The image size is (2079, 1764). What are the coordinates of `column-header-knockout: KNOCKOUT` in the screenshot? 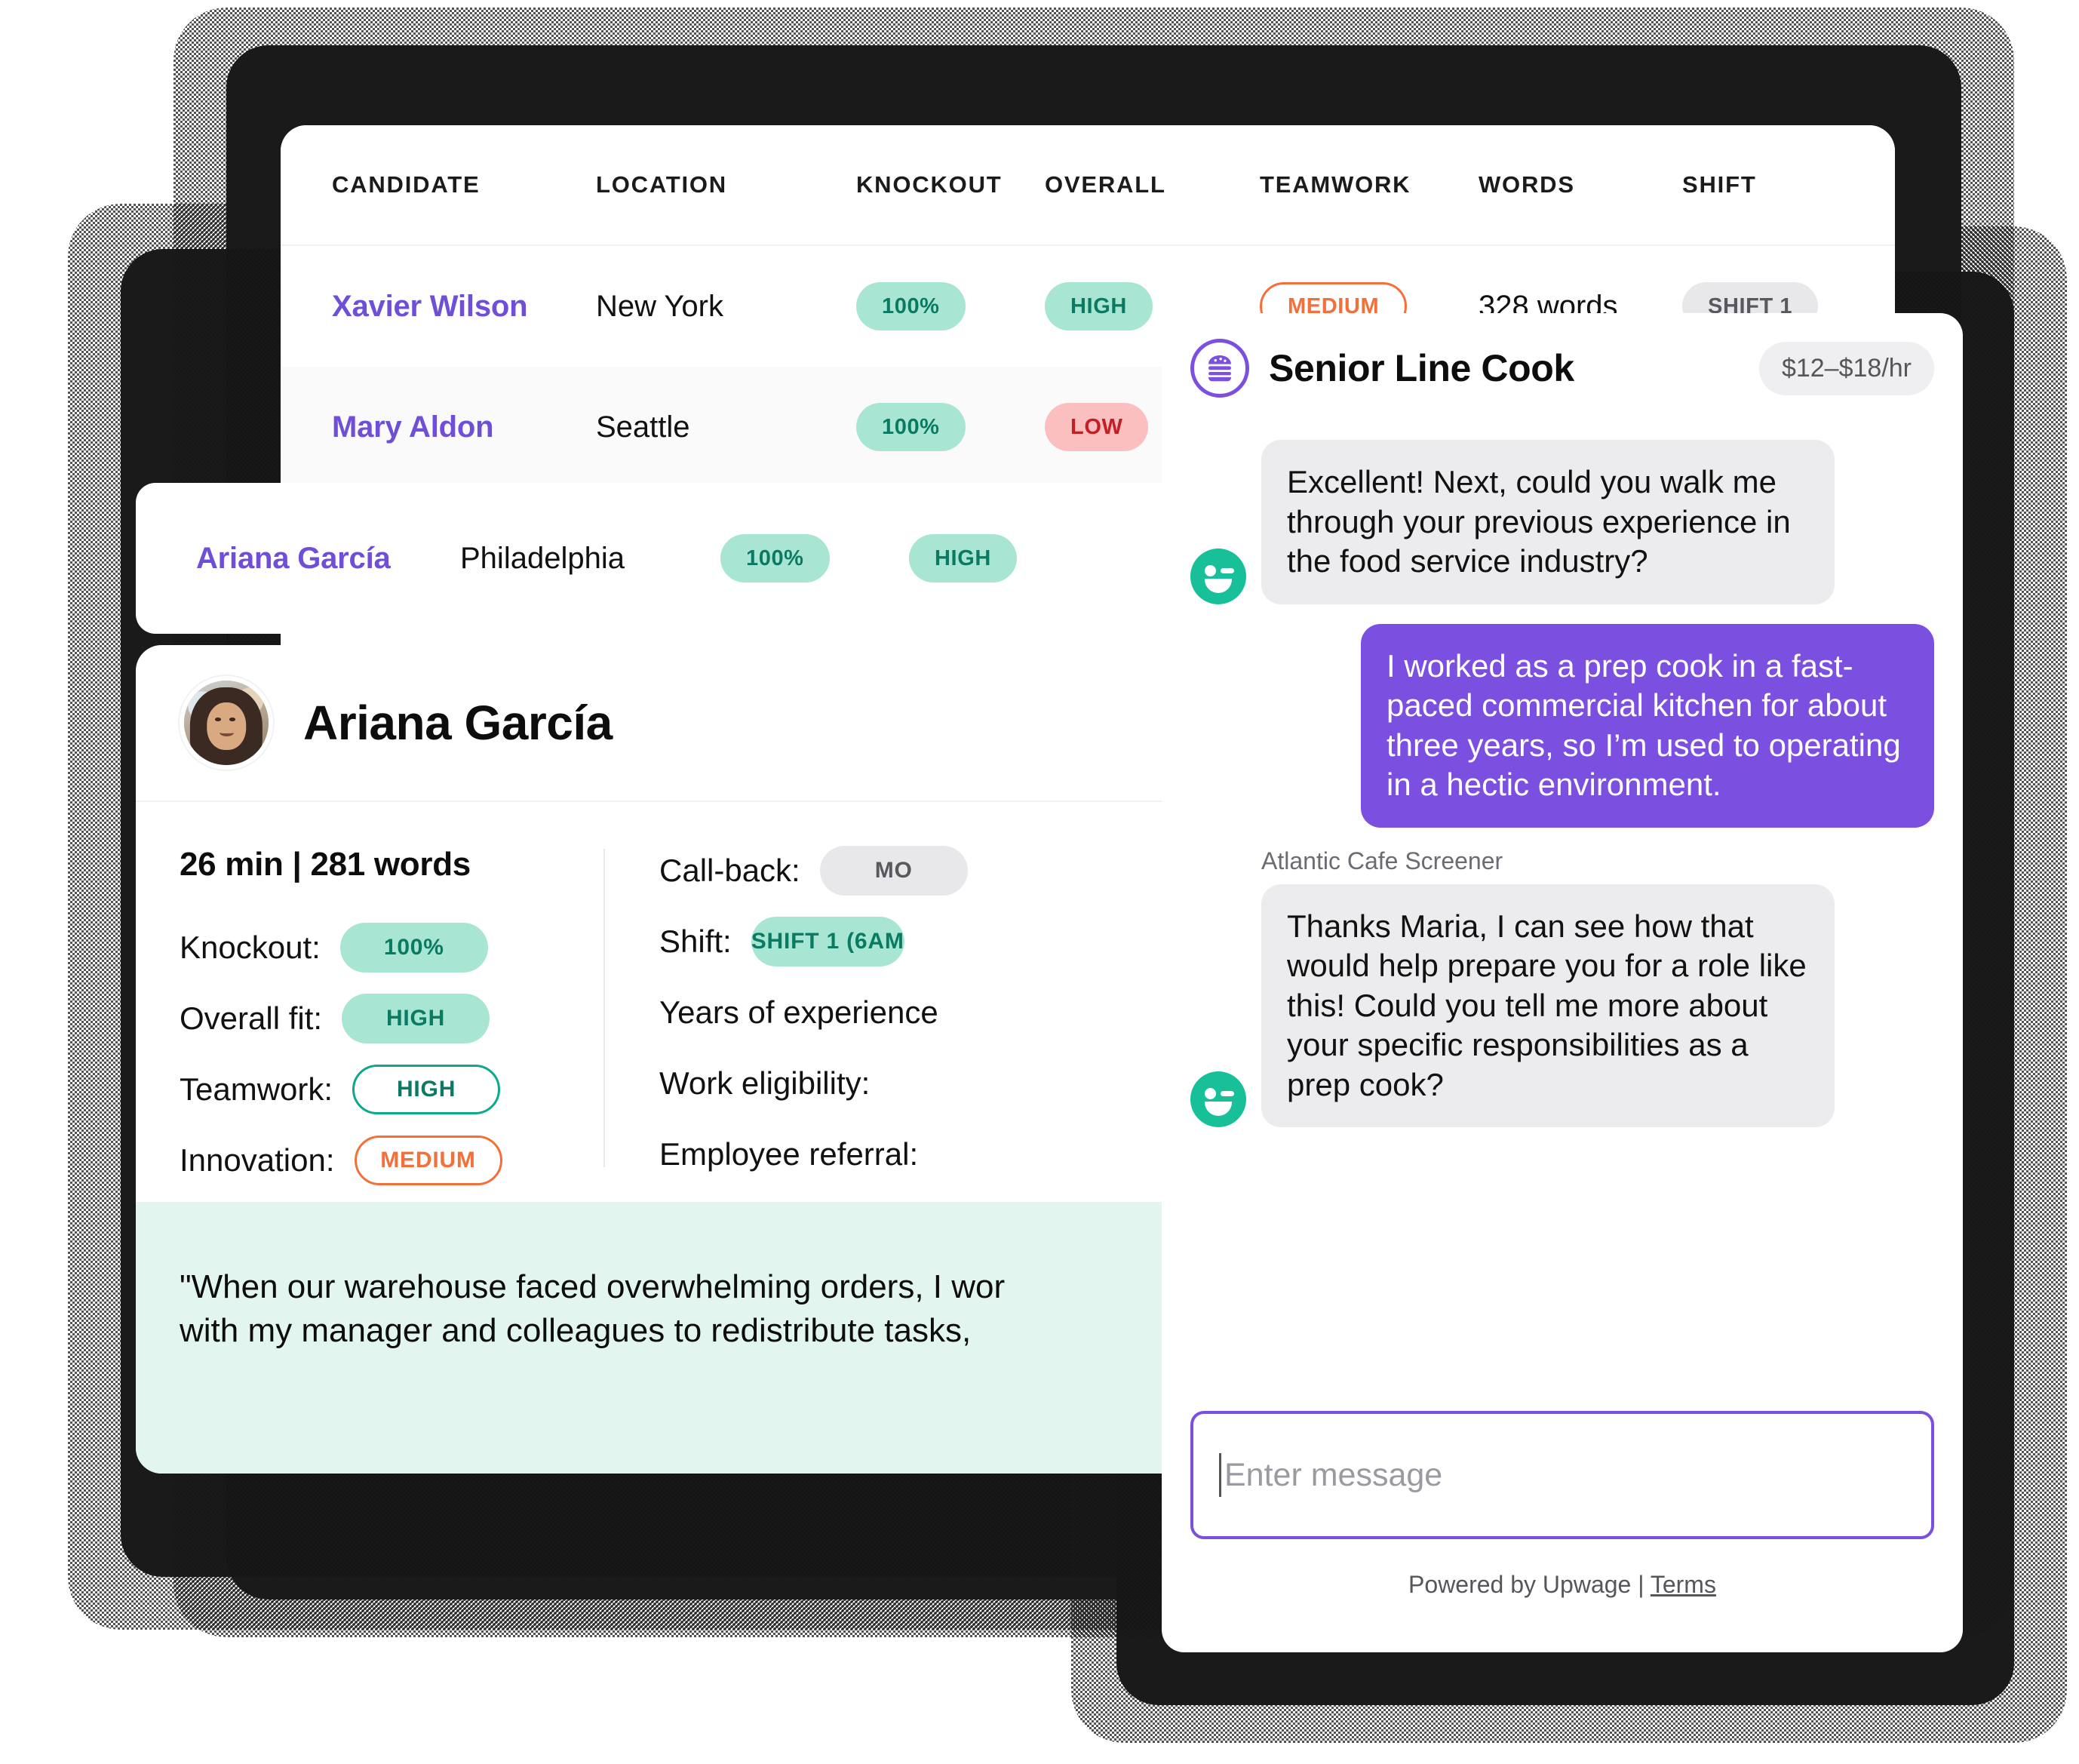 It's located at (930, 184).